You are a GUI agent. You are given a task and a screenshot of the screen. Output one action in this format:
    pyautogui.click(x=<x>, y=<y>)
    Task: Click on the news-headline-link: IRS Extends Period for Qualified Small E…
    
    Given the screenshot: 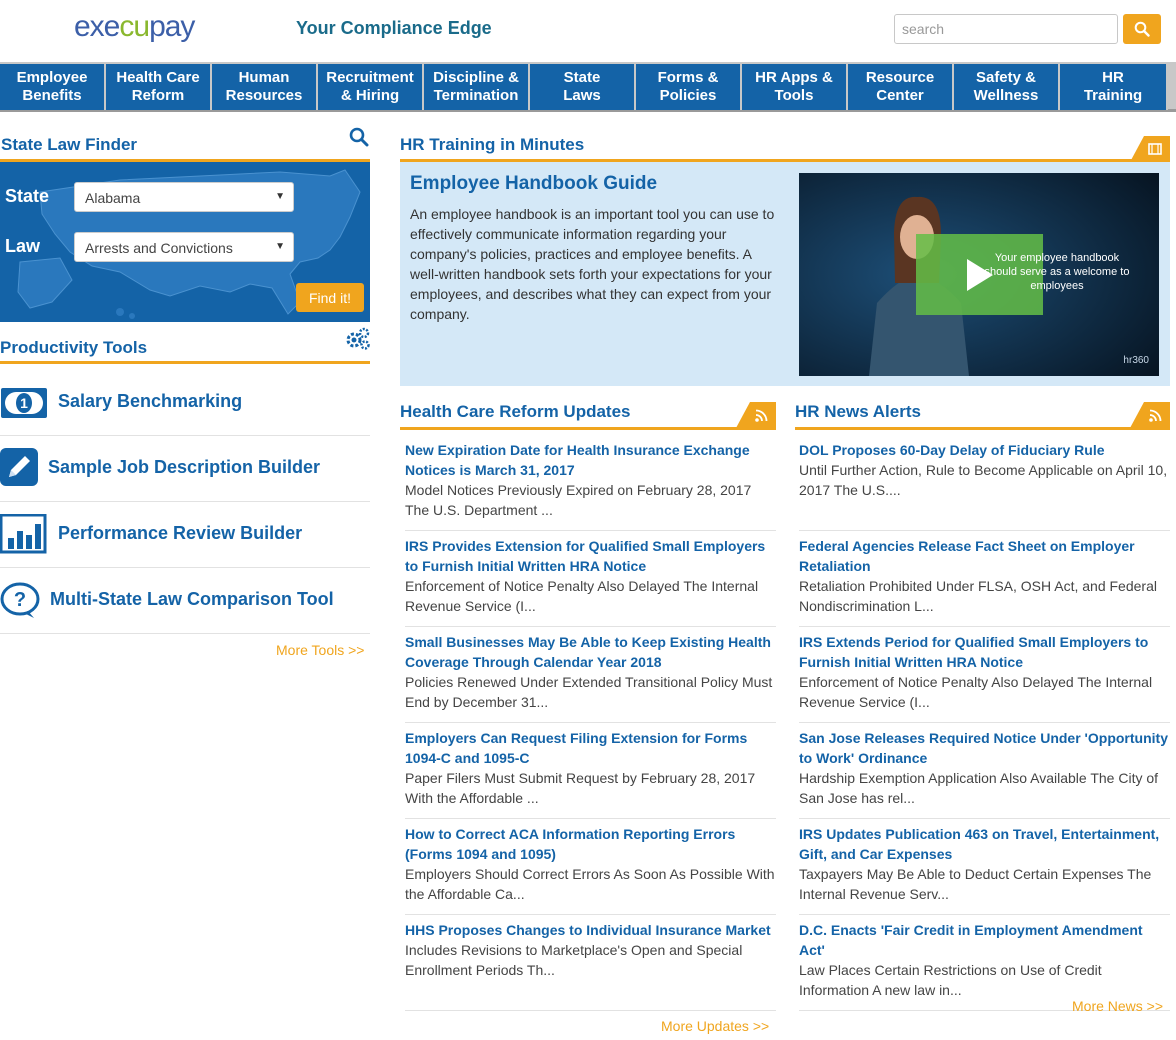 What is the action you would take?
    pyautogui.click(x=984, y=652)
    